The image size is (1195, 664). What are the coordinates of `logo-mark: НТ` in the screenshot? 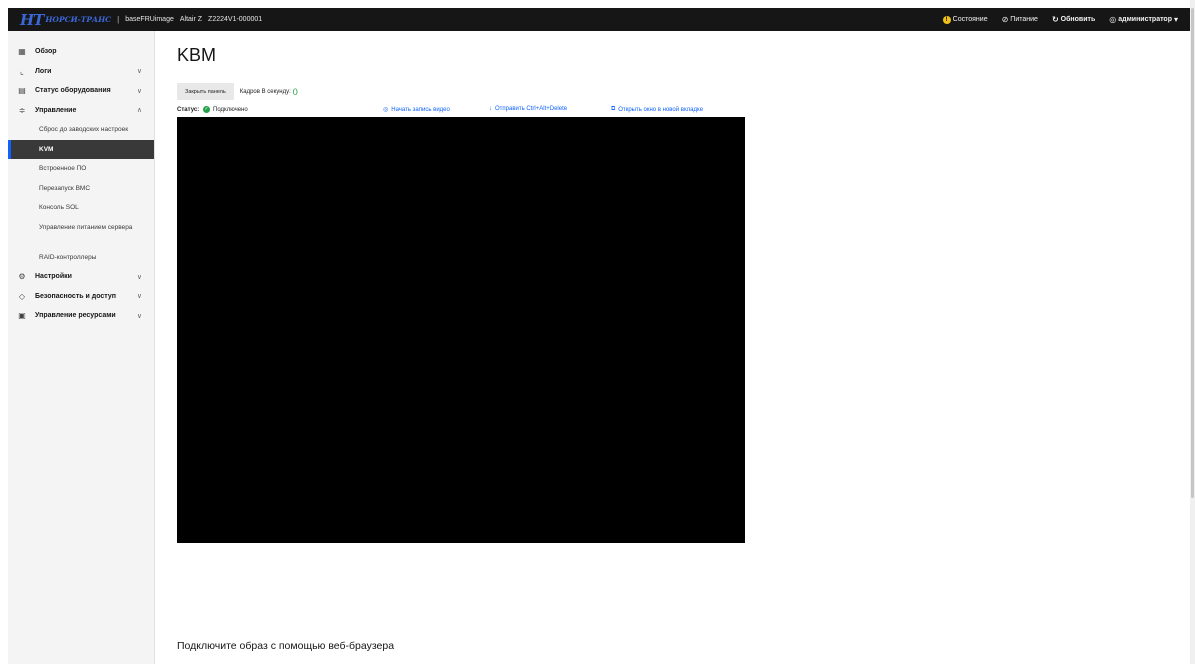 It's located at (32, 19).